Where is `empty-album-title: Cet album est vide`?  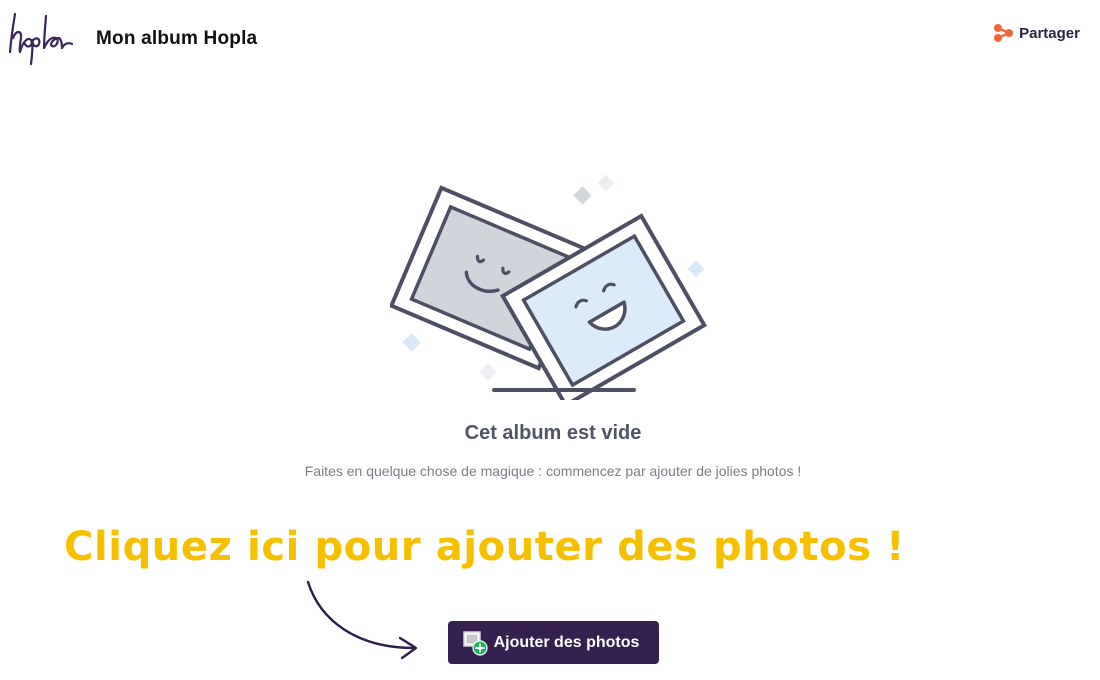
empty-album-title: Cet album est vide is located at coordinates (553, 433).